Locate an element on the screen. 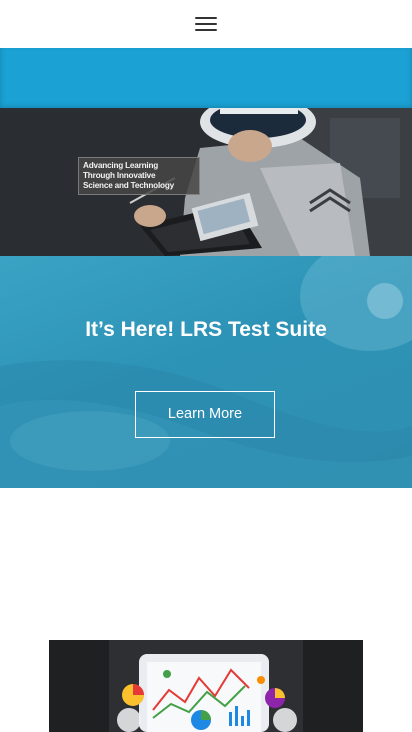 This screenshot has width=412, height=732. hero-caption-line: Science and Technology is located at coordinates (128, 185).